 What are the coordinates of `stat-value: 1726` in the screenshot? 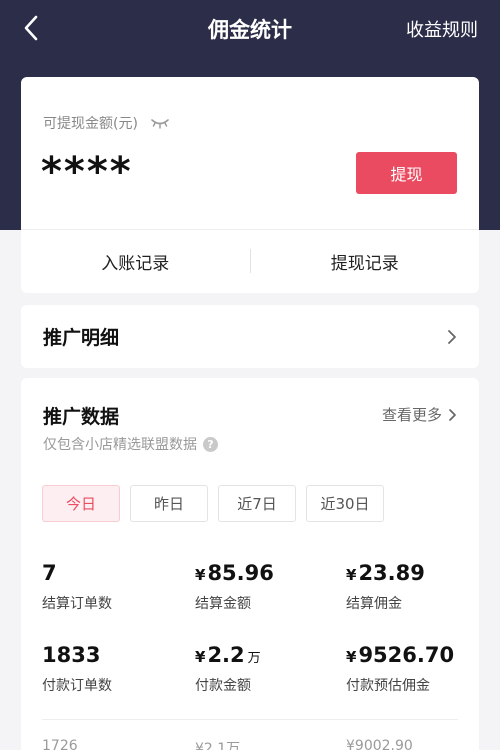 It's located at (60, 744).